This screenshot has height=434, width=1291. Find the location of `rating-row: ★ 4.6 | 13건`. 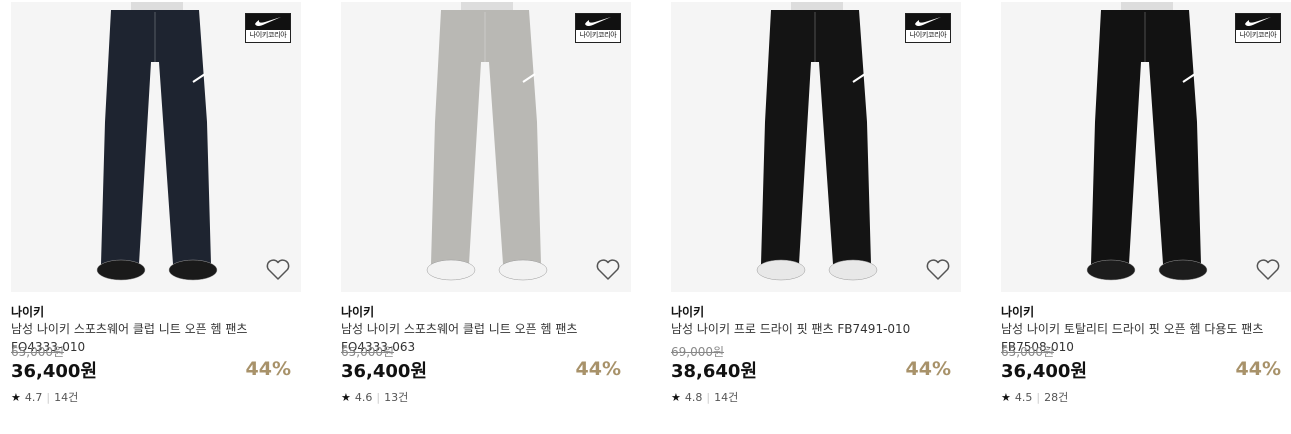

rating-row: ★ 4.6 | 13건 is located at coordinates (374, 397).